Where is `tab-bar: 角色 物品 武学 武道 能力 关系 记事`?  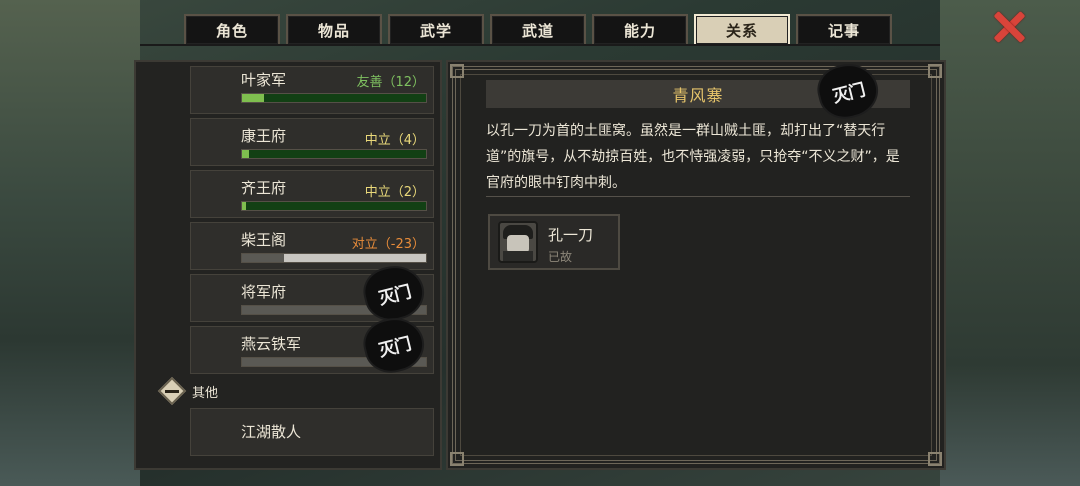
tab-bar: 角色 物品 武学 武道 能力 关系 记事 is located at coordinates (538, 30).